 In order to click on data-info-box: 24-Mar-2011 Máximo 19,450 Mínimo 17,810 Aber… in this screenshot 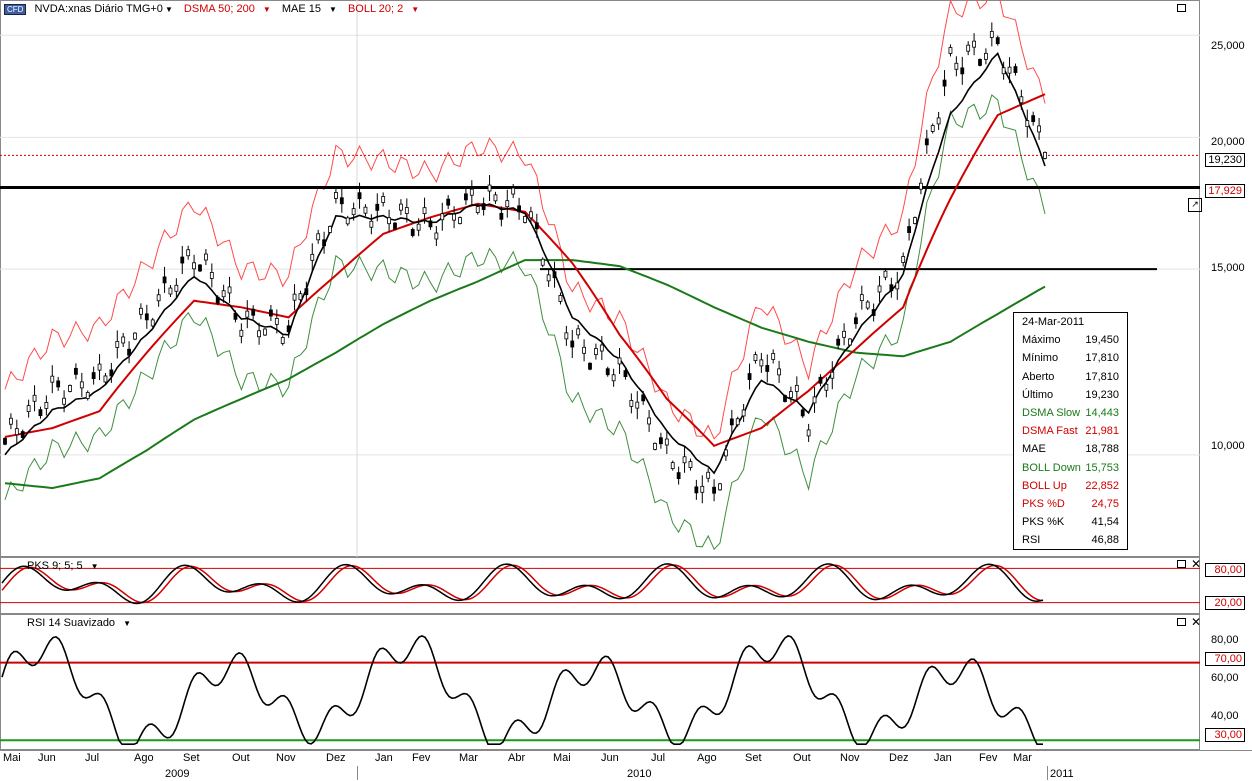, I will do `click(1070, 431)`.